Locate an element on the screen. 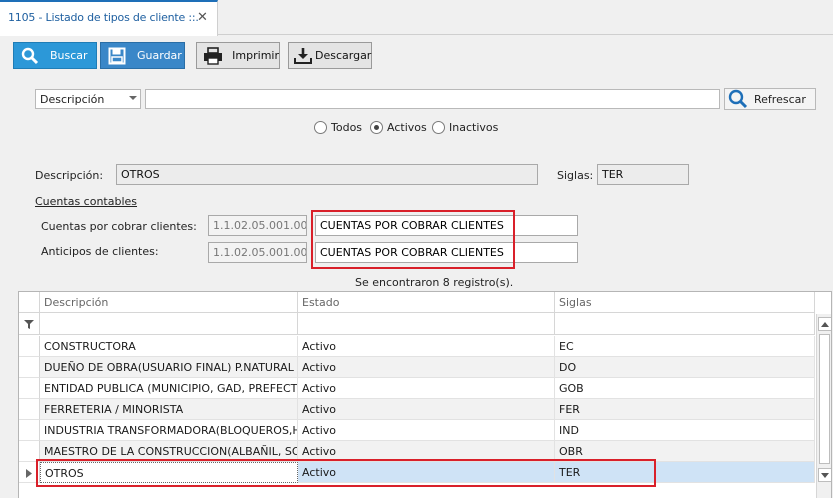  radio-inactivos-label: Inactivos is located at coordinates (474, 127).